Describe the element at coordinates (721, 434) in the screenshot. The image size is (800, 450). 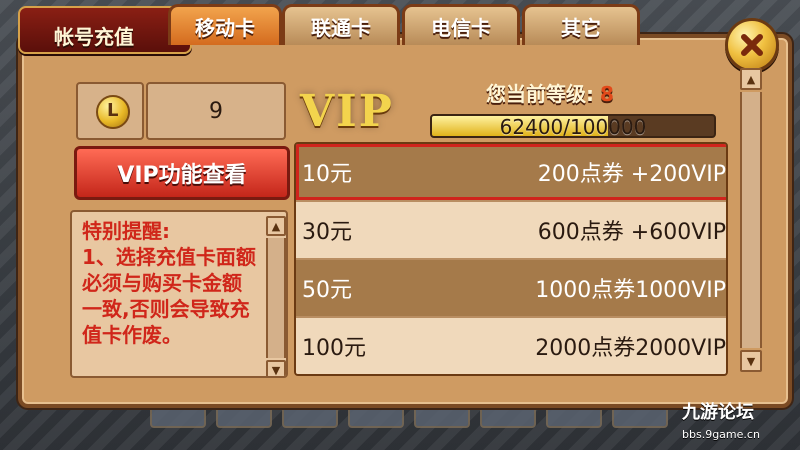
I see `watermark-url: bbs.9game.cn` at that location.